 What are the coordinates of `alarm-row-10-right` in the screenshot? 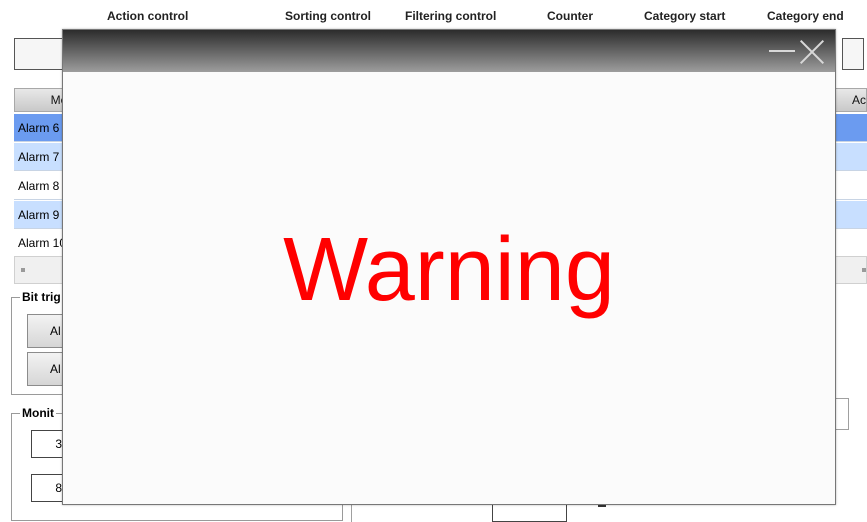 It's located at (851, 243).